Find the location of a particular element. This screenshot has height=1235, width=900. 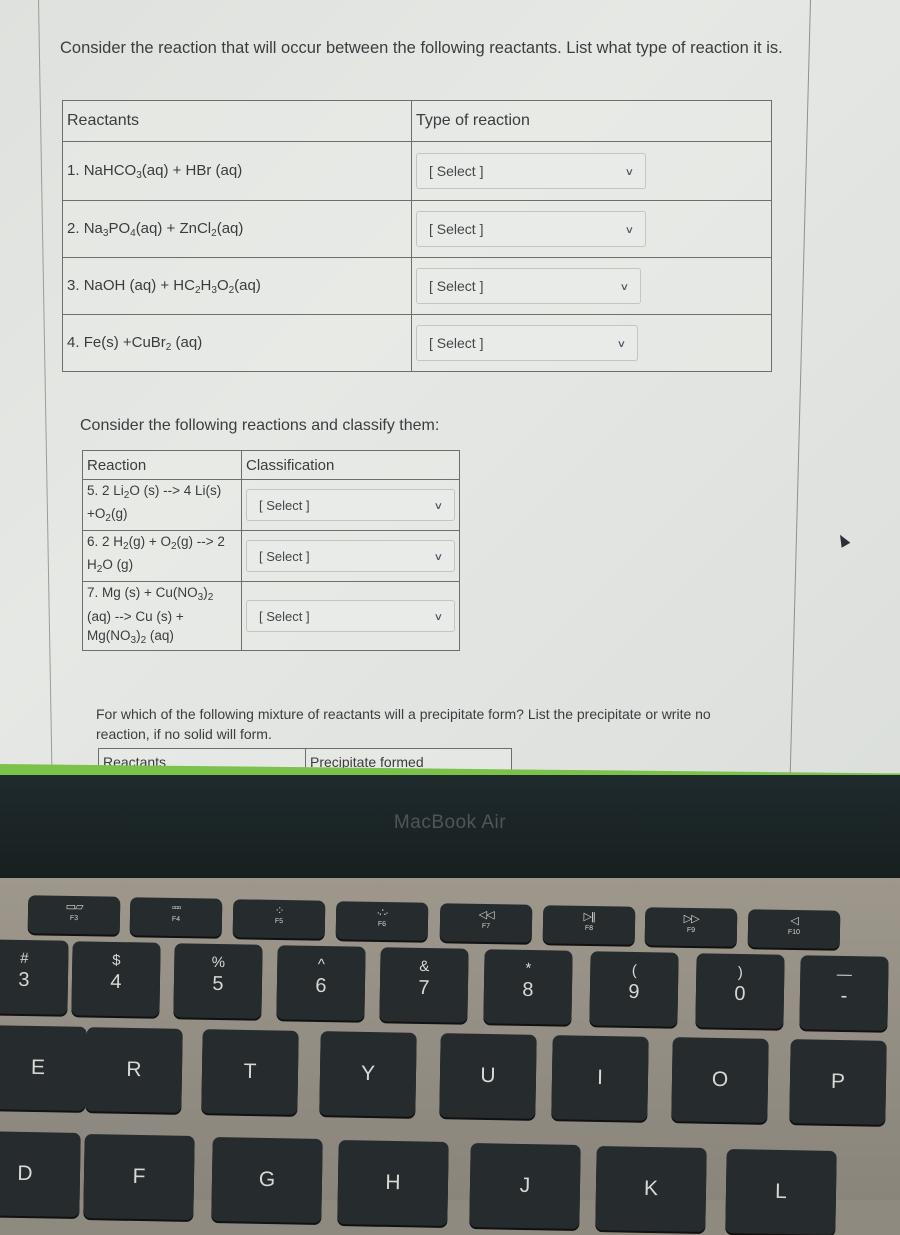

key-label: E is located at coordinates (38, 1067).